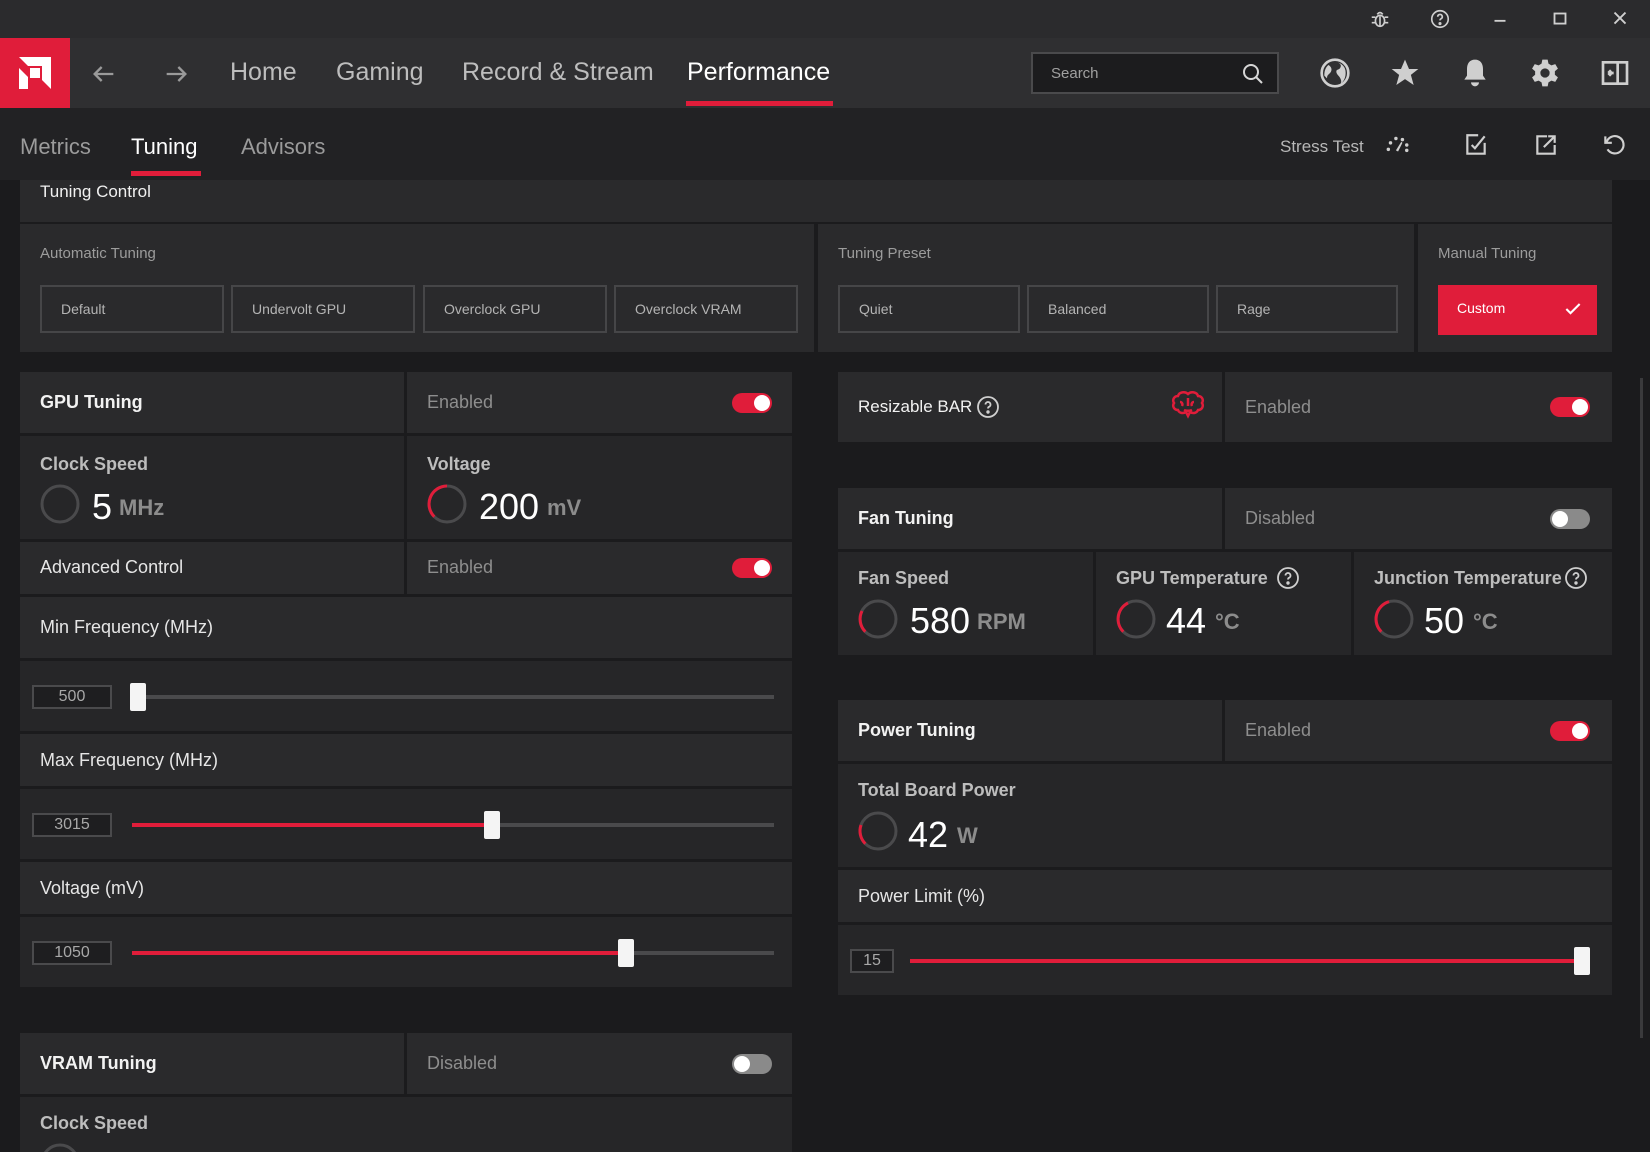 The image size is (1650, 1152). I want to click on max-frequency-slider-thumb, so click(491, 825).